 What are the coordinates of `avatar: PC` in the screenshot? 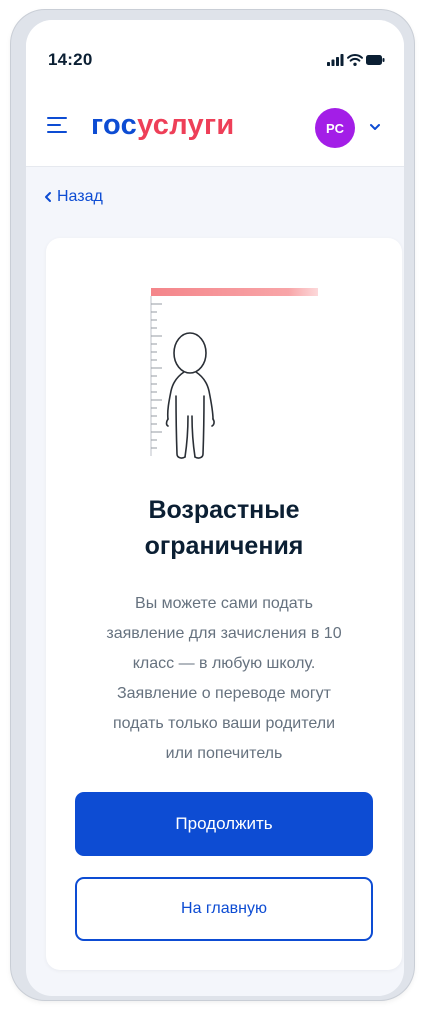 It's located at (335, 128).